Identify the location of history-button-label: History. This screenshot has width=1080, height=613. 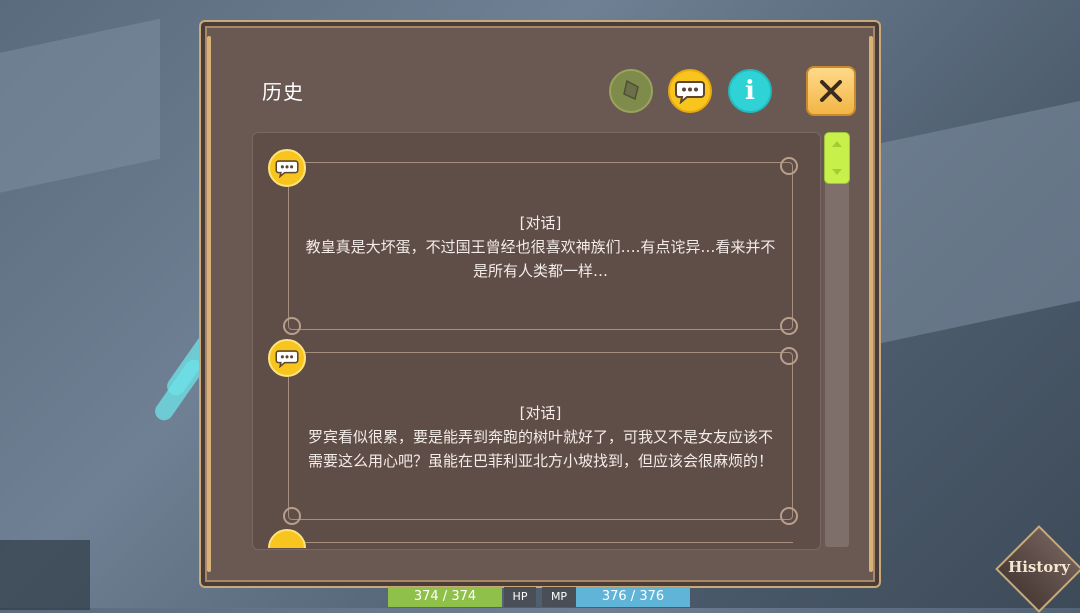
(1039, 567).